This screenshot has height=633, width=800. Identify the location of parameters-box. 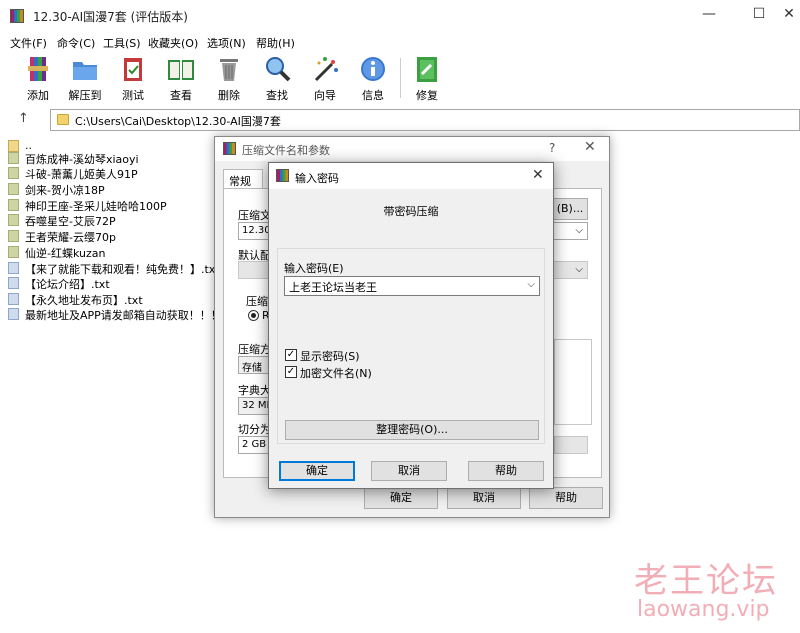
(573, 382).